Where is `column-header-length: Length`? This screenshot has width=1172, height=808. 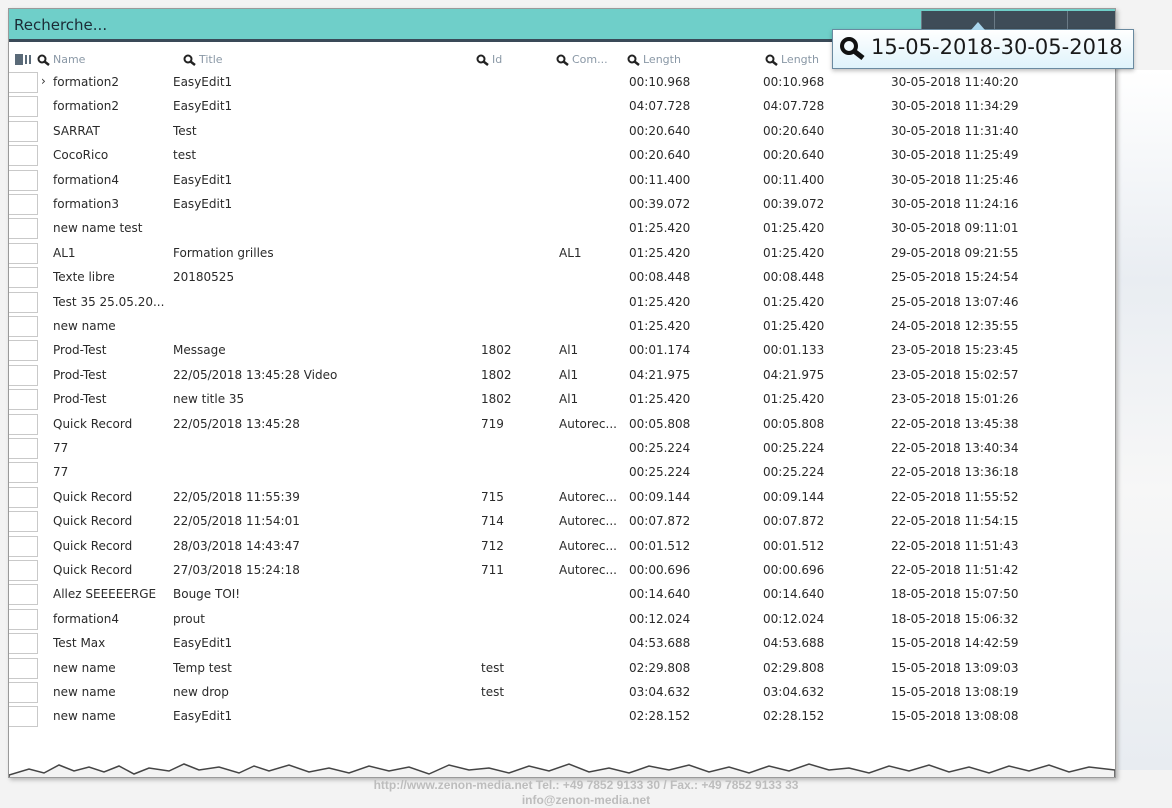
column-header-length: Length is located at coordinates (654, 59).